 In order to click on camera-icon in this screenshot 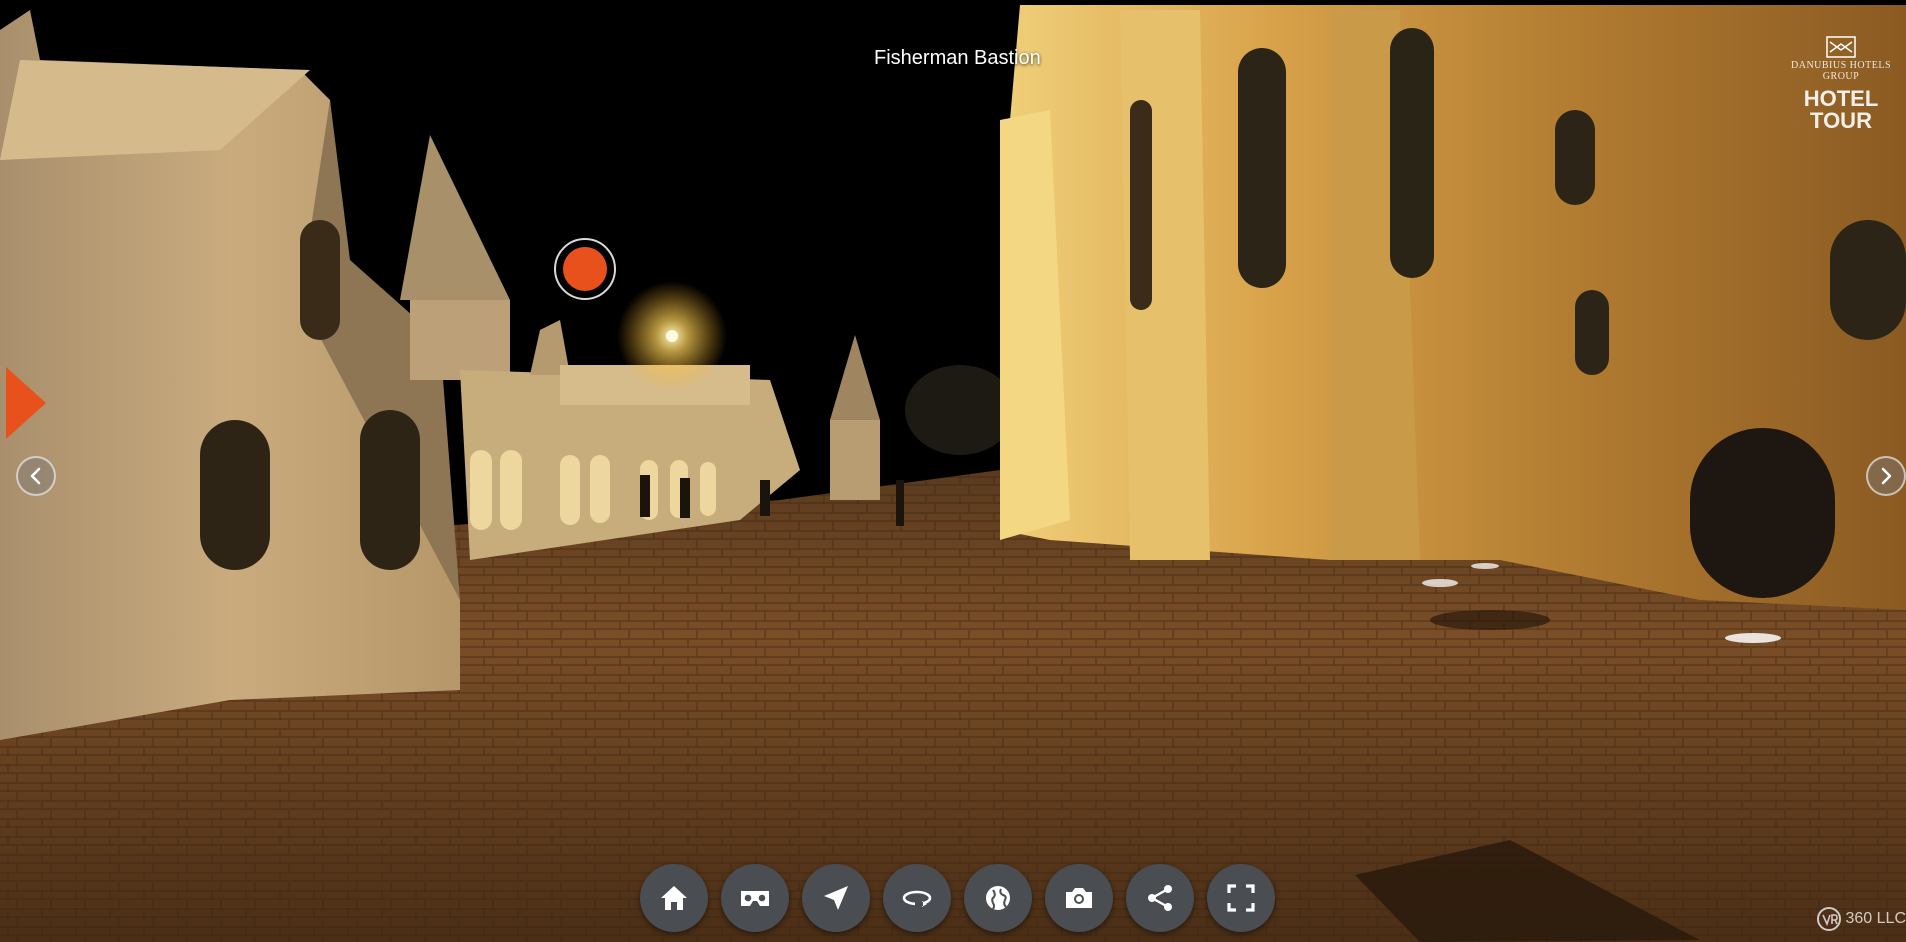, I will do `click(1079, 898)`.